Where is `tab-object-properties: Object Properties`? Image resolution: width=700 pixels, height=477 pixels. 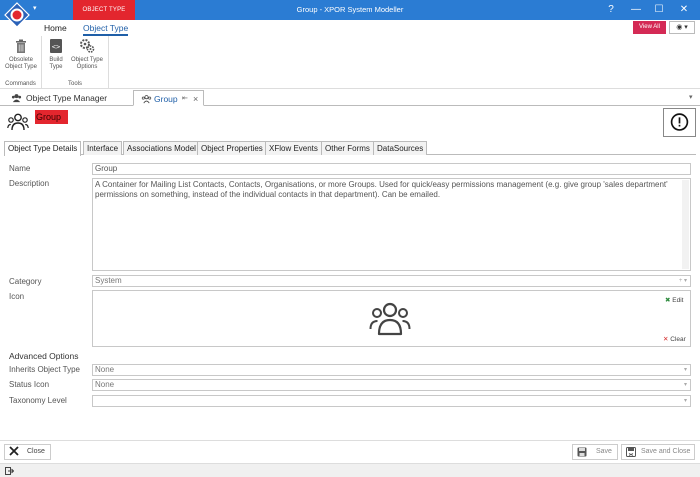
tab-object-properties: Object Properties is located at coordinates (232, 148).